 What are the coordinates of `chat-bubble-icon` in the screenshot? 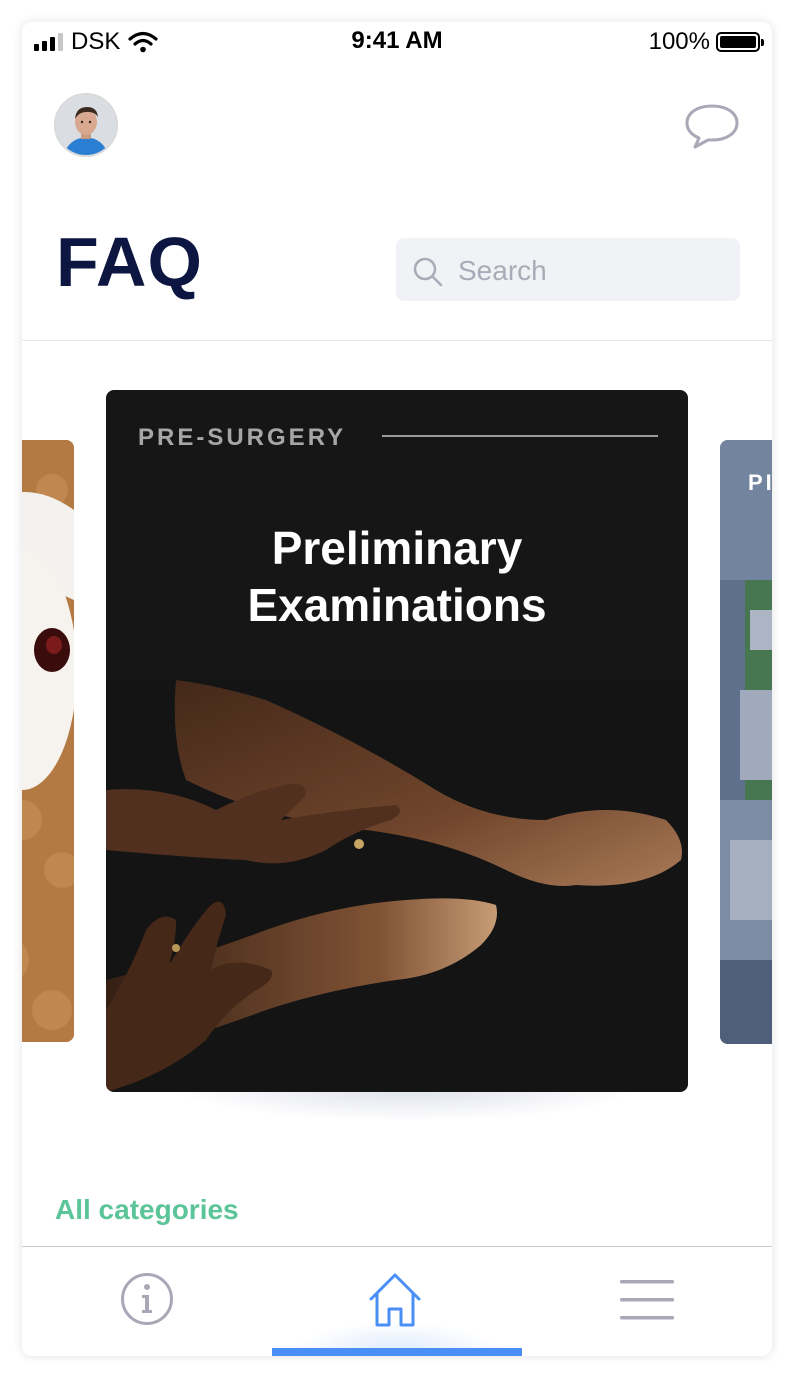 It's located at (712, 126).